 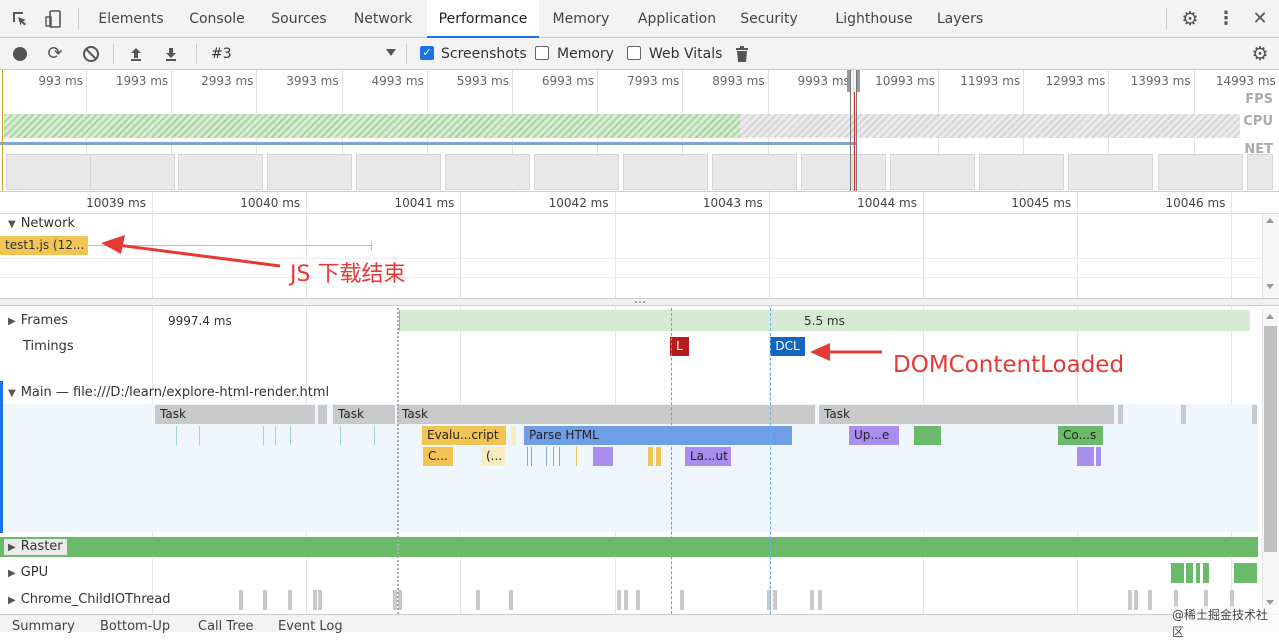 What do you see at coordinates (299, 19) in the screenshot?
I see `tab-sources: Sources` at bounding box center [299, 19].